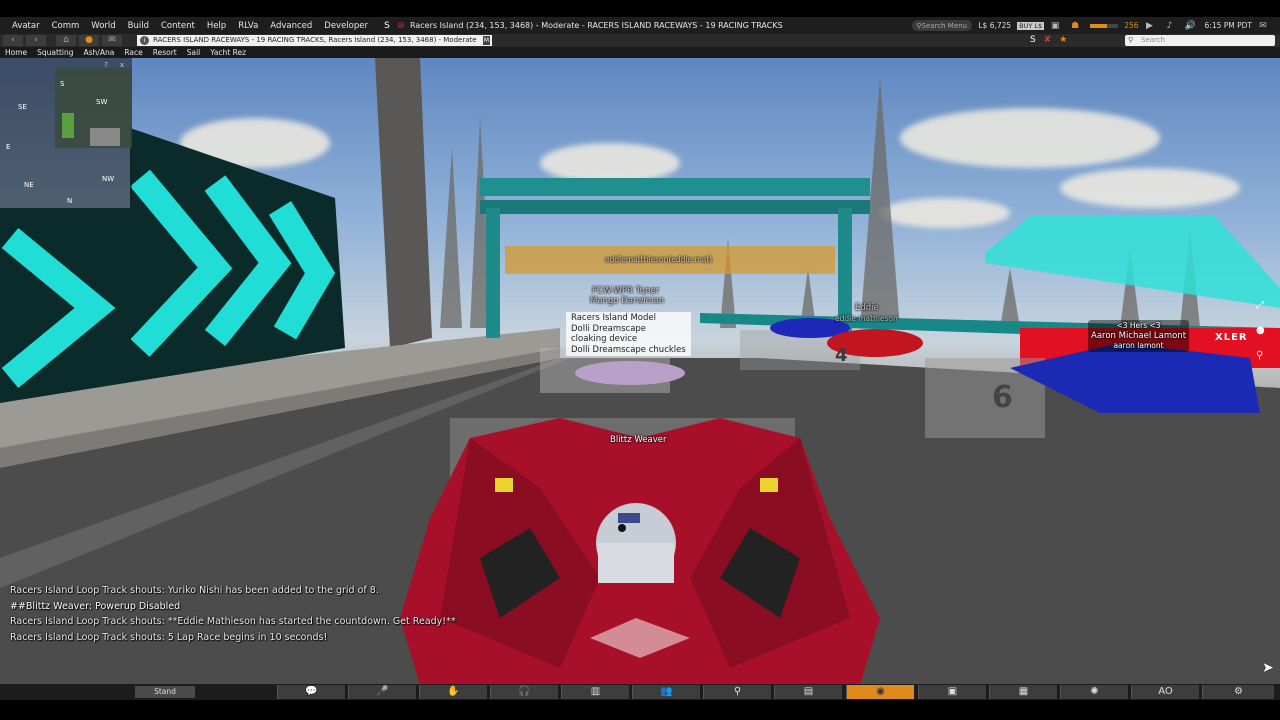 The image size is (1280, 720). What do you see at coordinates (194, 52) in the screenshot?
I see `favorite-sail: Sail` at bounding box center [194, 52].